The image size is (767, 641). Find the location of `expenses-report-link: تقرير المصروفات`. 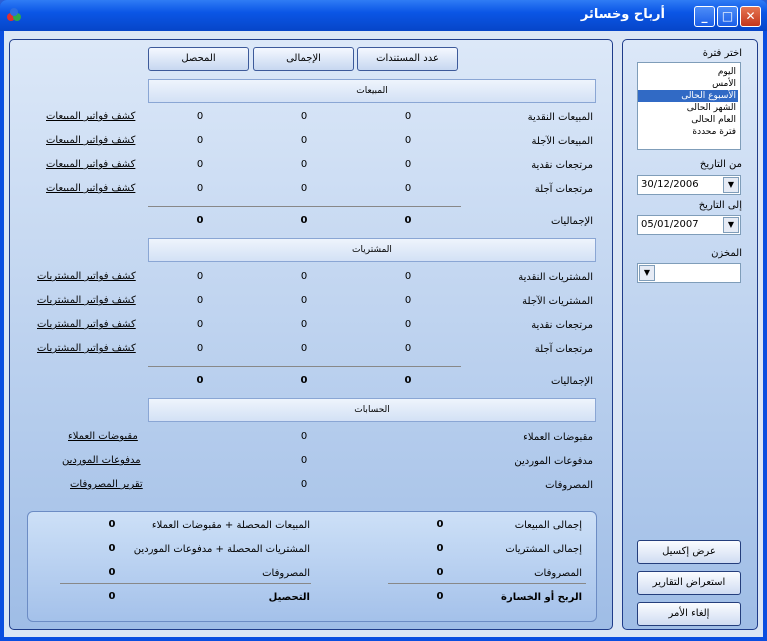

expenses-report-link: تقرير المصروفات is located at coordinates (106, 484).